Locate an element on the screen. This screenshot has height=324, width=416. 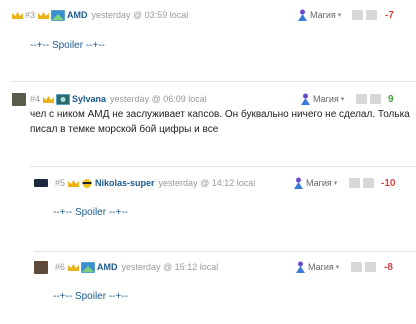
smiley-sunglasses-icon is located at coordinates (87, 183).